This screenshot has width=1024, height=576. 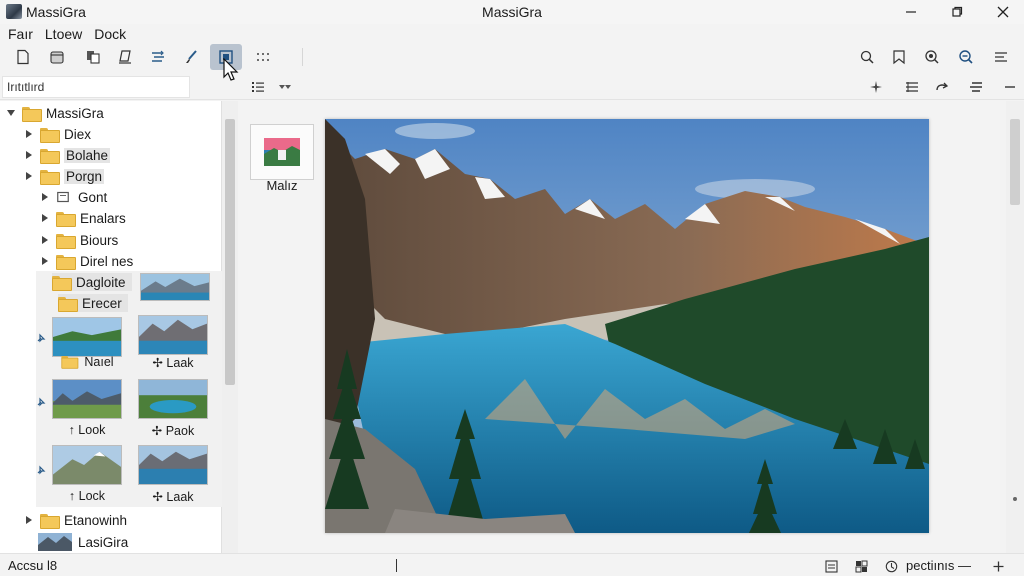 What do you see at coordinates (87, 362) in the screenshot?
I see `thumbnail-caption: Naıel` at bounding box center [87, 362].